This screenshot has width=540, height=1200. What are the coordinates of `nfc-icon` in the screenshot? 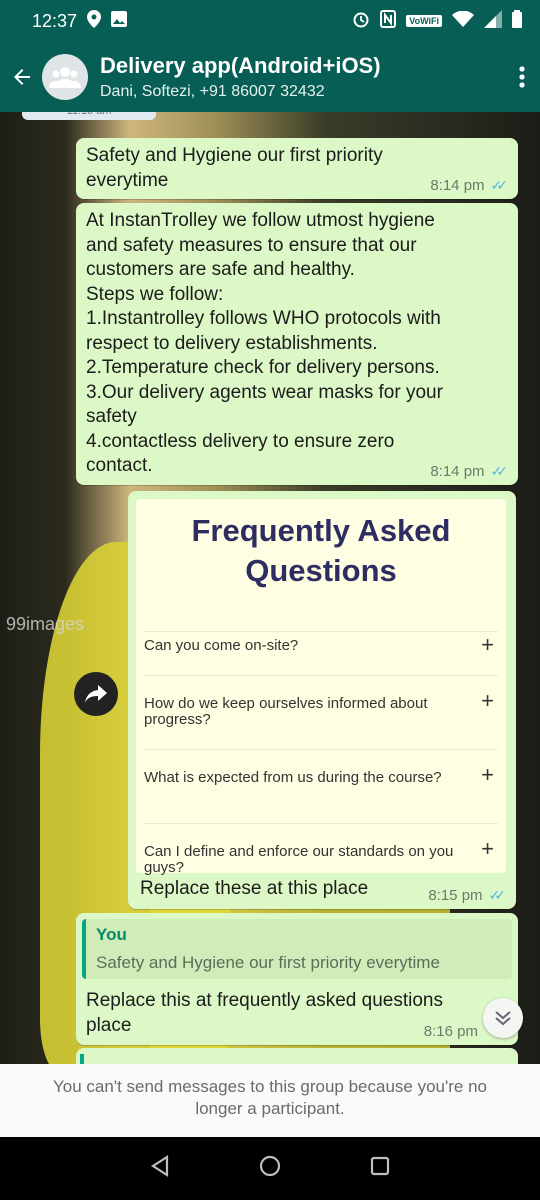 It's located at (388, 21).